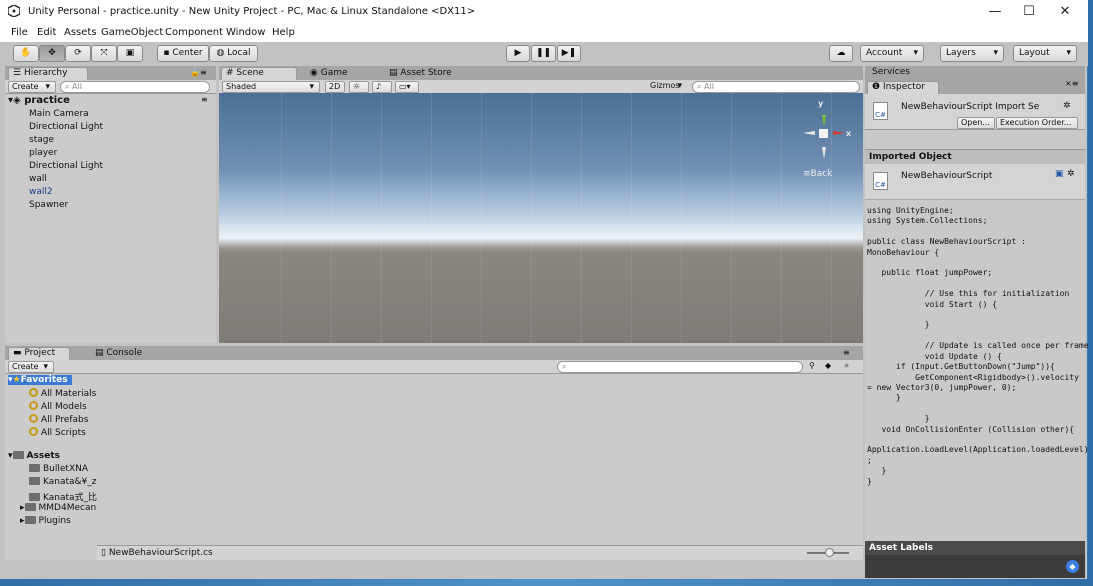 This screenshot has height=586, width=1093. What do you see at coordinates (104, 53) in the screenshot?
I see `scale-tool-button: ⤧` at bounding box center [104, 53].